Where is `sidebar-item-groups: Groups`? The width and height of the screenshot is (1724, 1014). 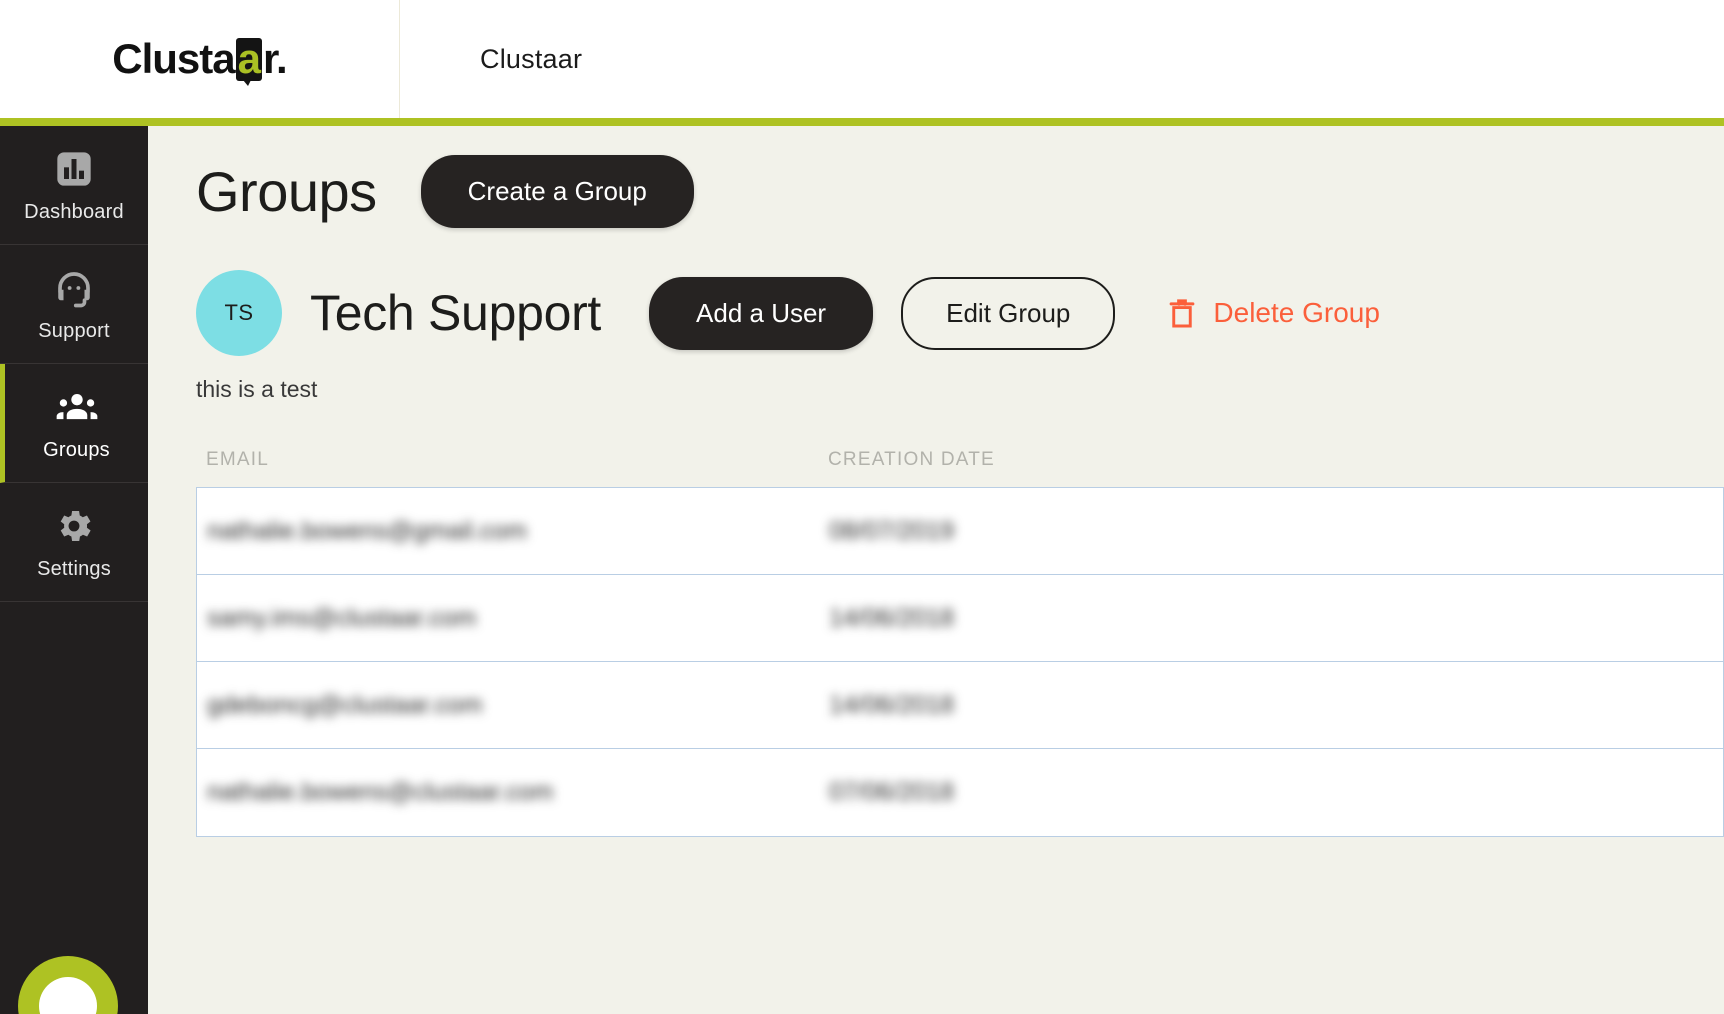
sidebar-item-groups: Groups is located at coordinates (74, 423).